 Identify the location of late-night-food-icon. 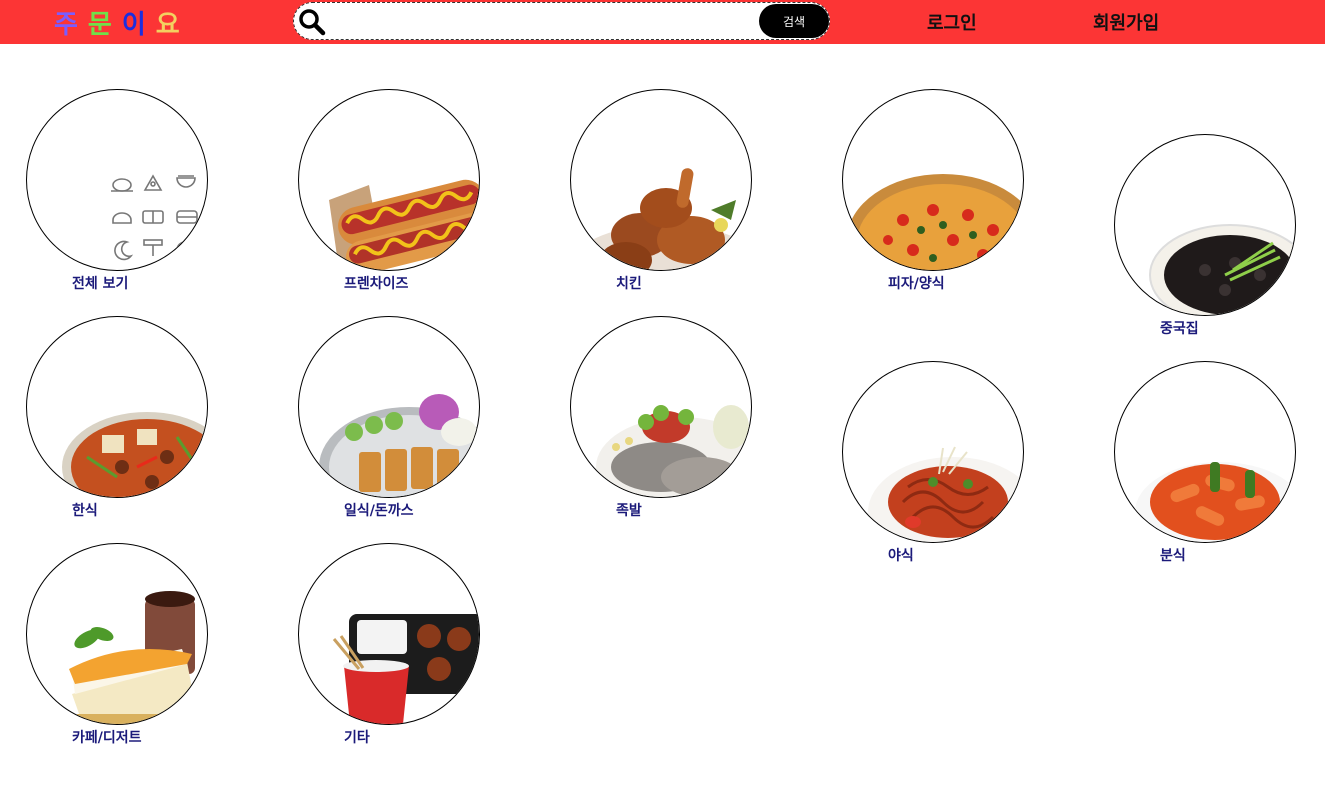
(945, 494).